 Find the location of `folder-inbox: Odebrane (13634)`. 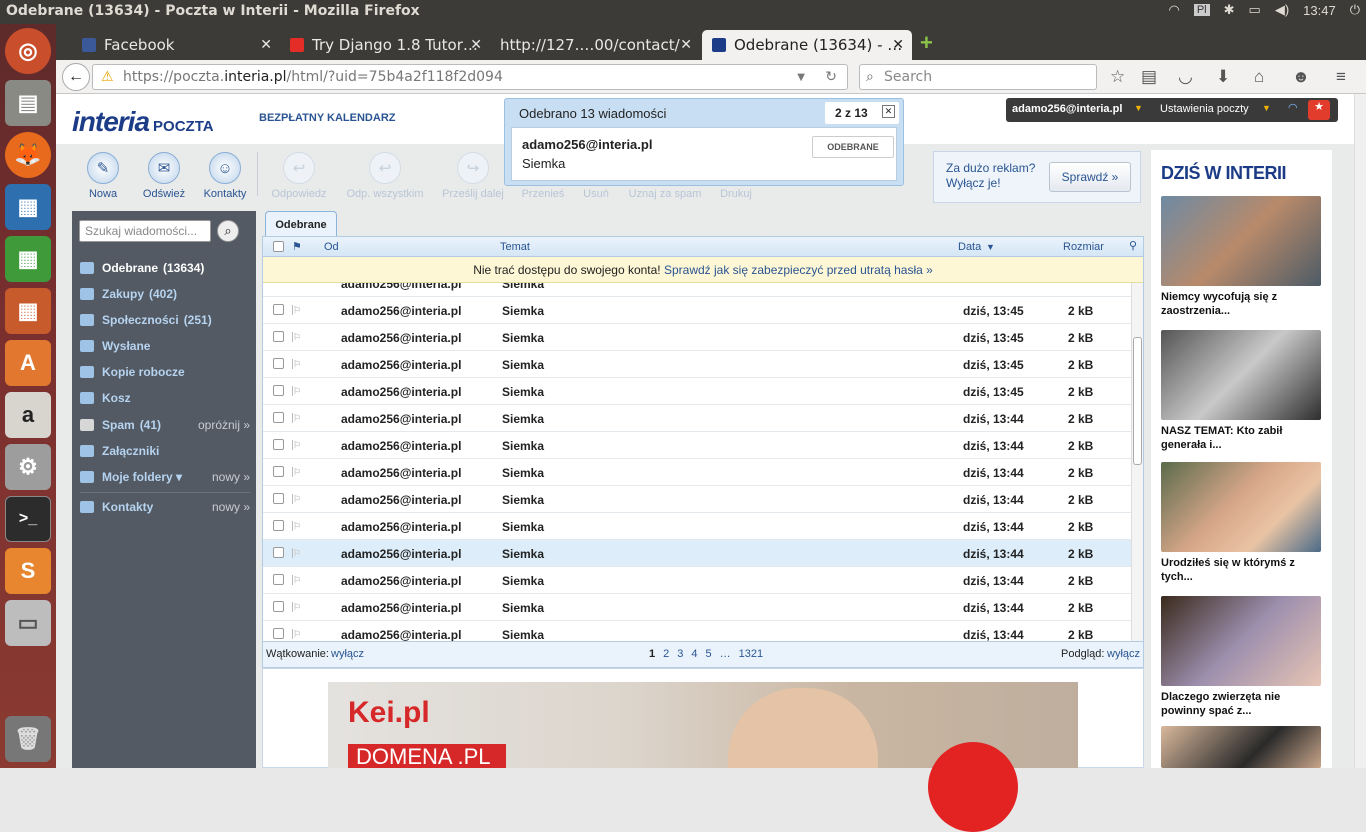

folder-inbox: Odebrane (13634) is located at coordinates (165, 268).